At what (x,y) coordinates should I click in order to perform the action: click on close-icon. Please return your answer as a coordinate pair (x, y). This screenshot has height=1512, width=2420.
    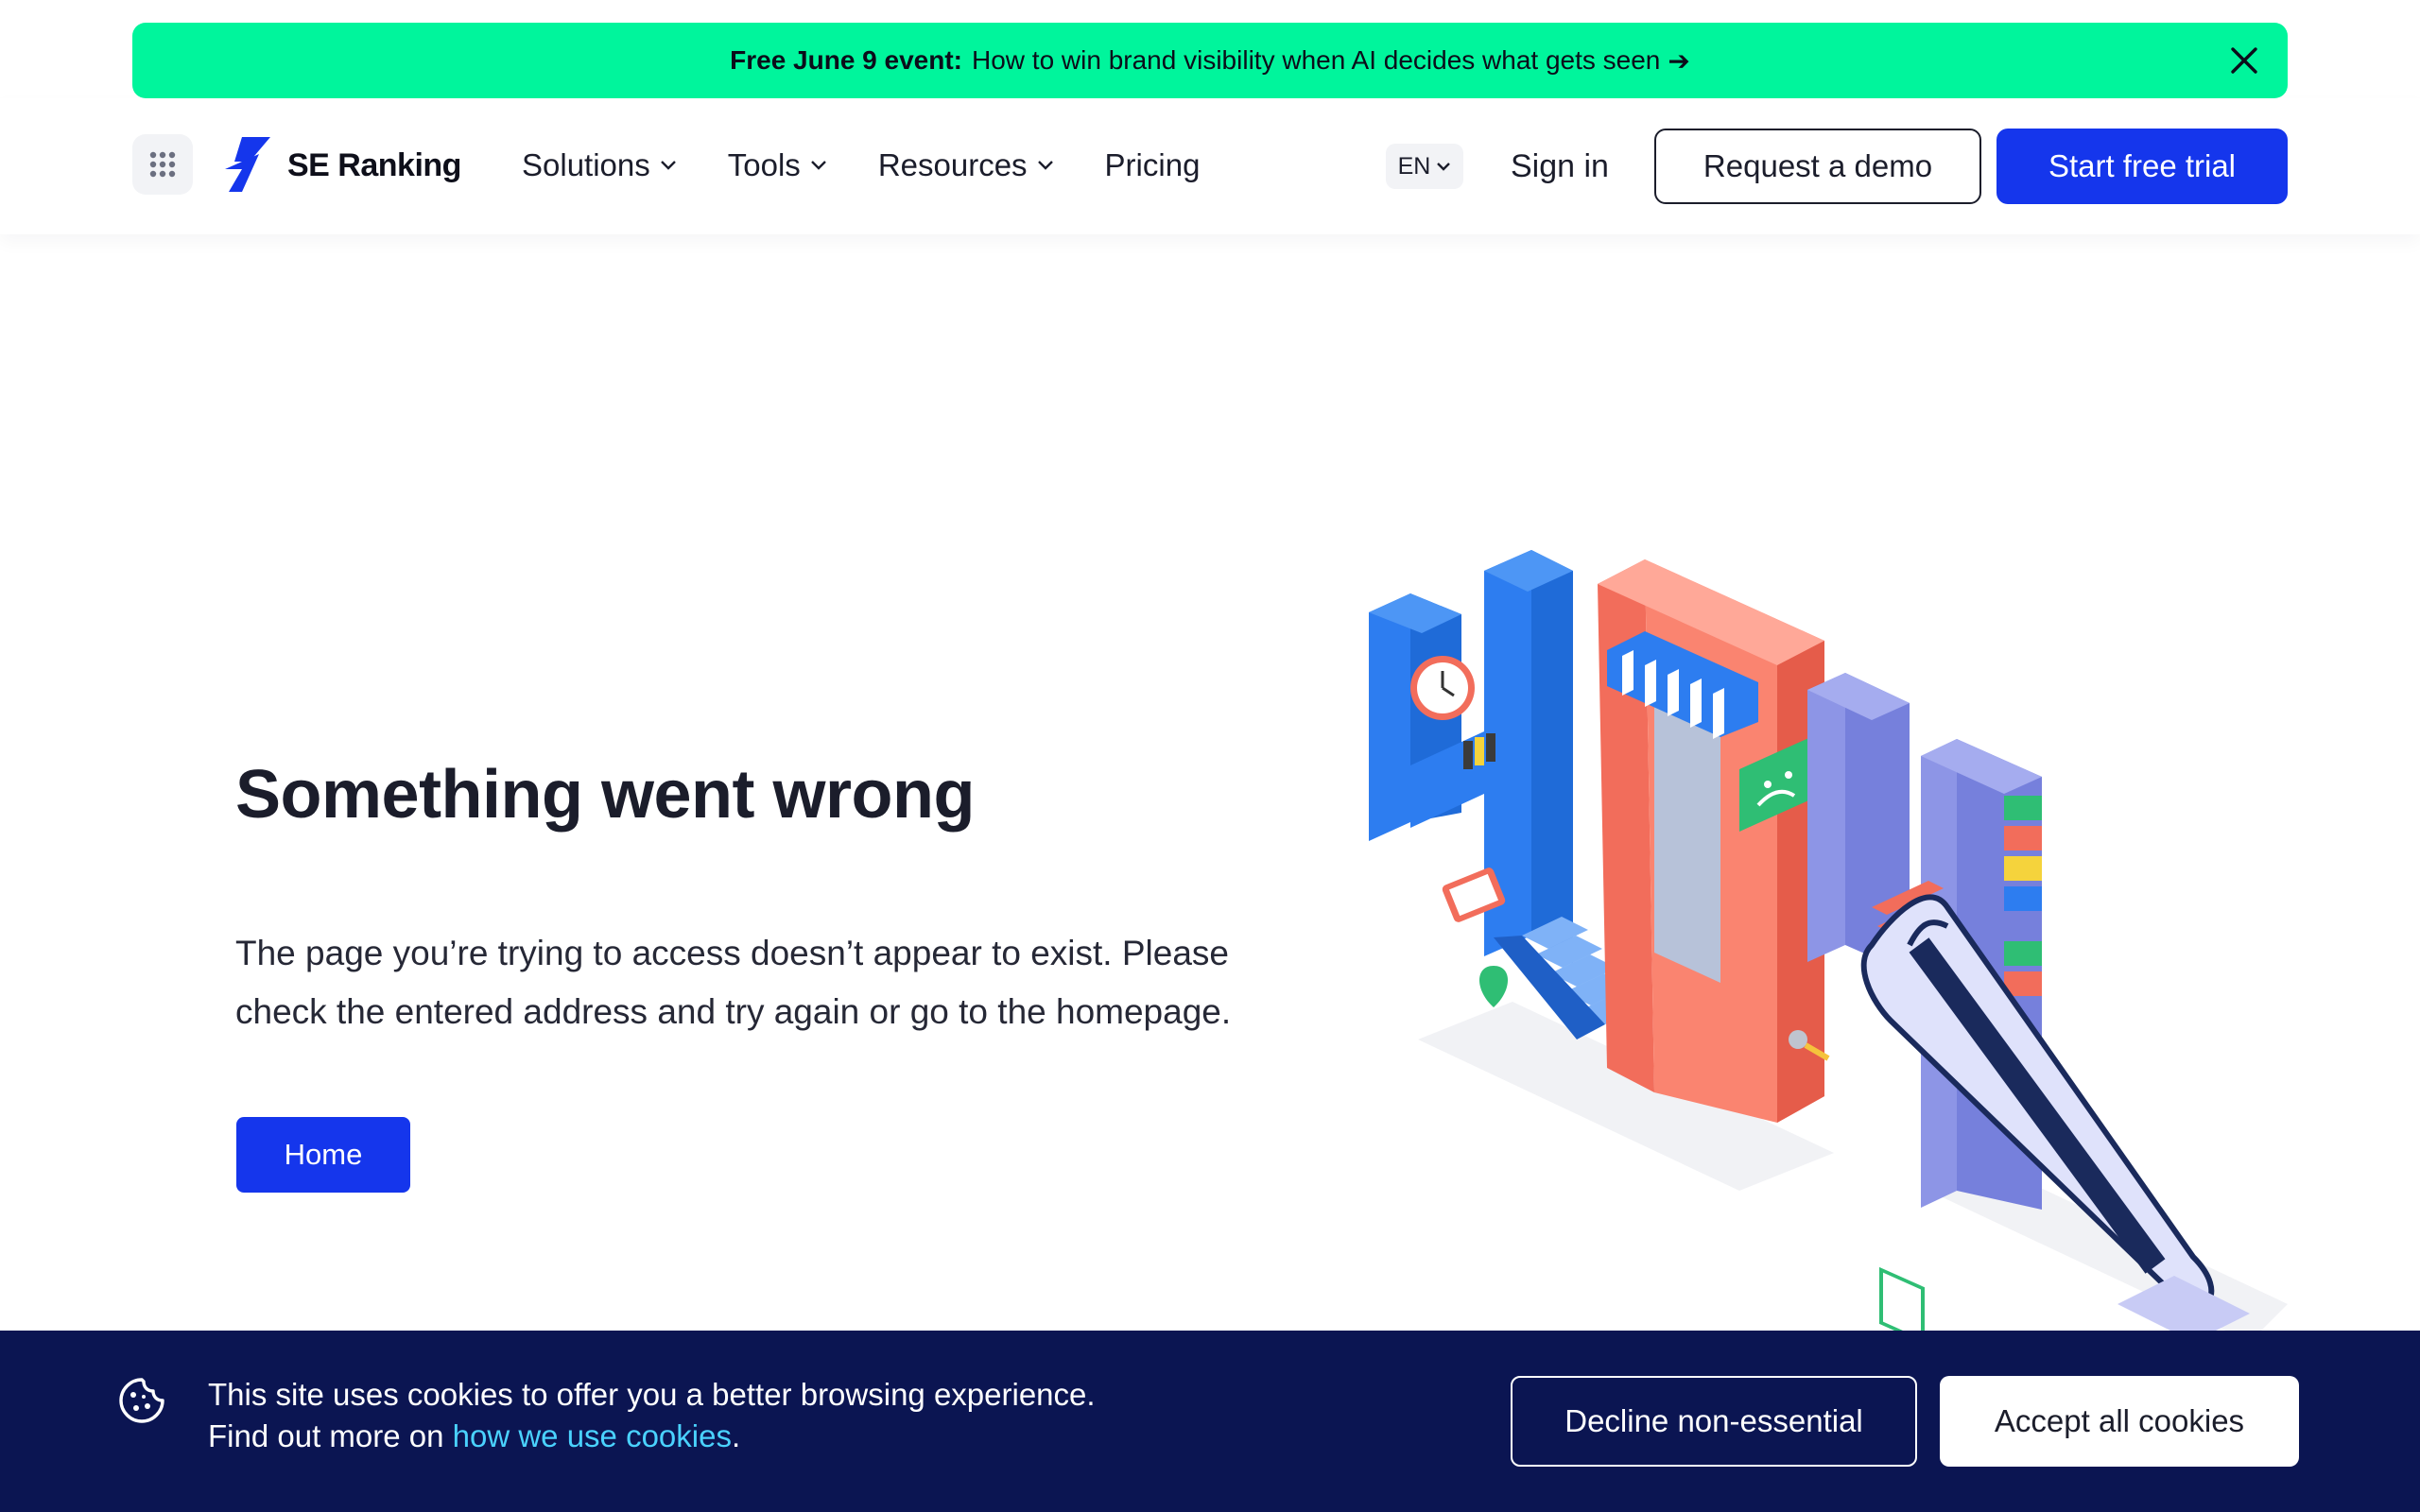
    Looking at the image, I should click on (2244, 60).